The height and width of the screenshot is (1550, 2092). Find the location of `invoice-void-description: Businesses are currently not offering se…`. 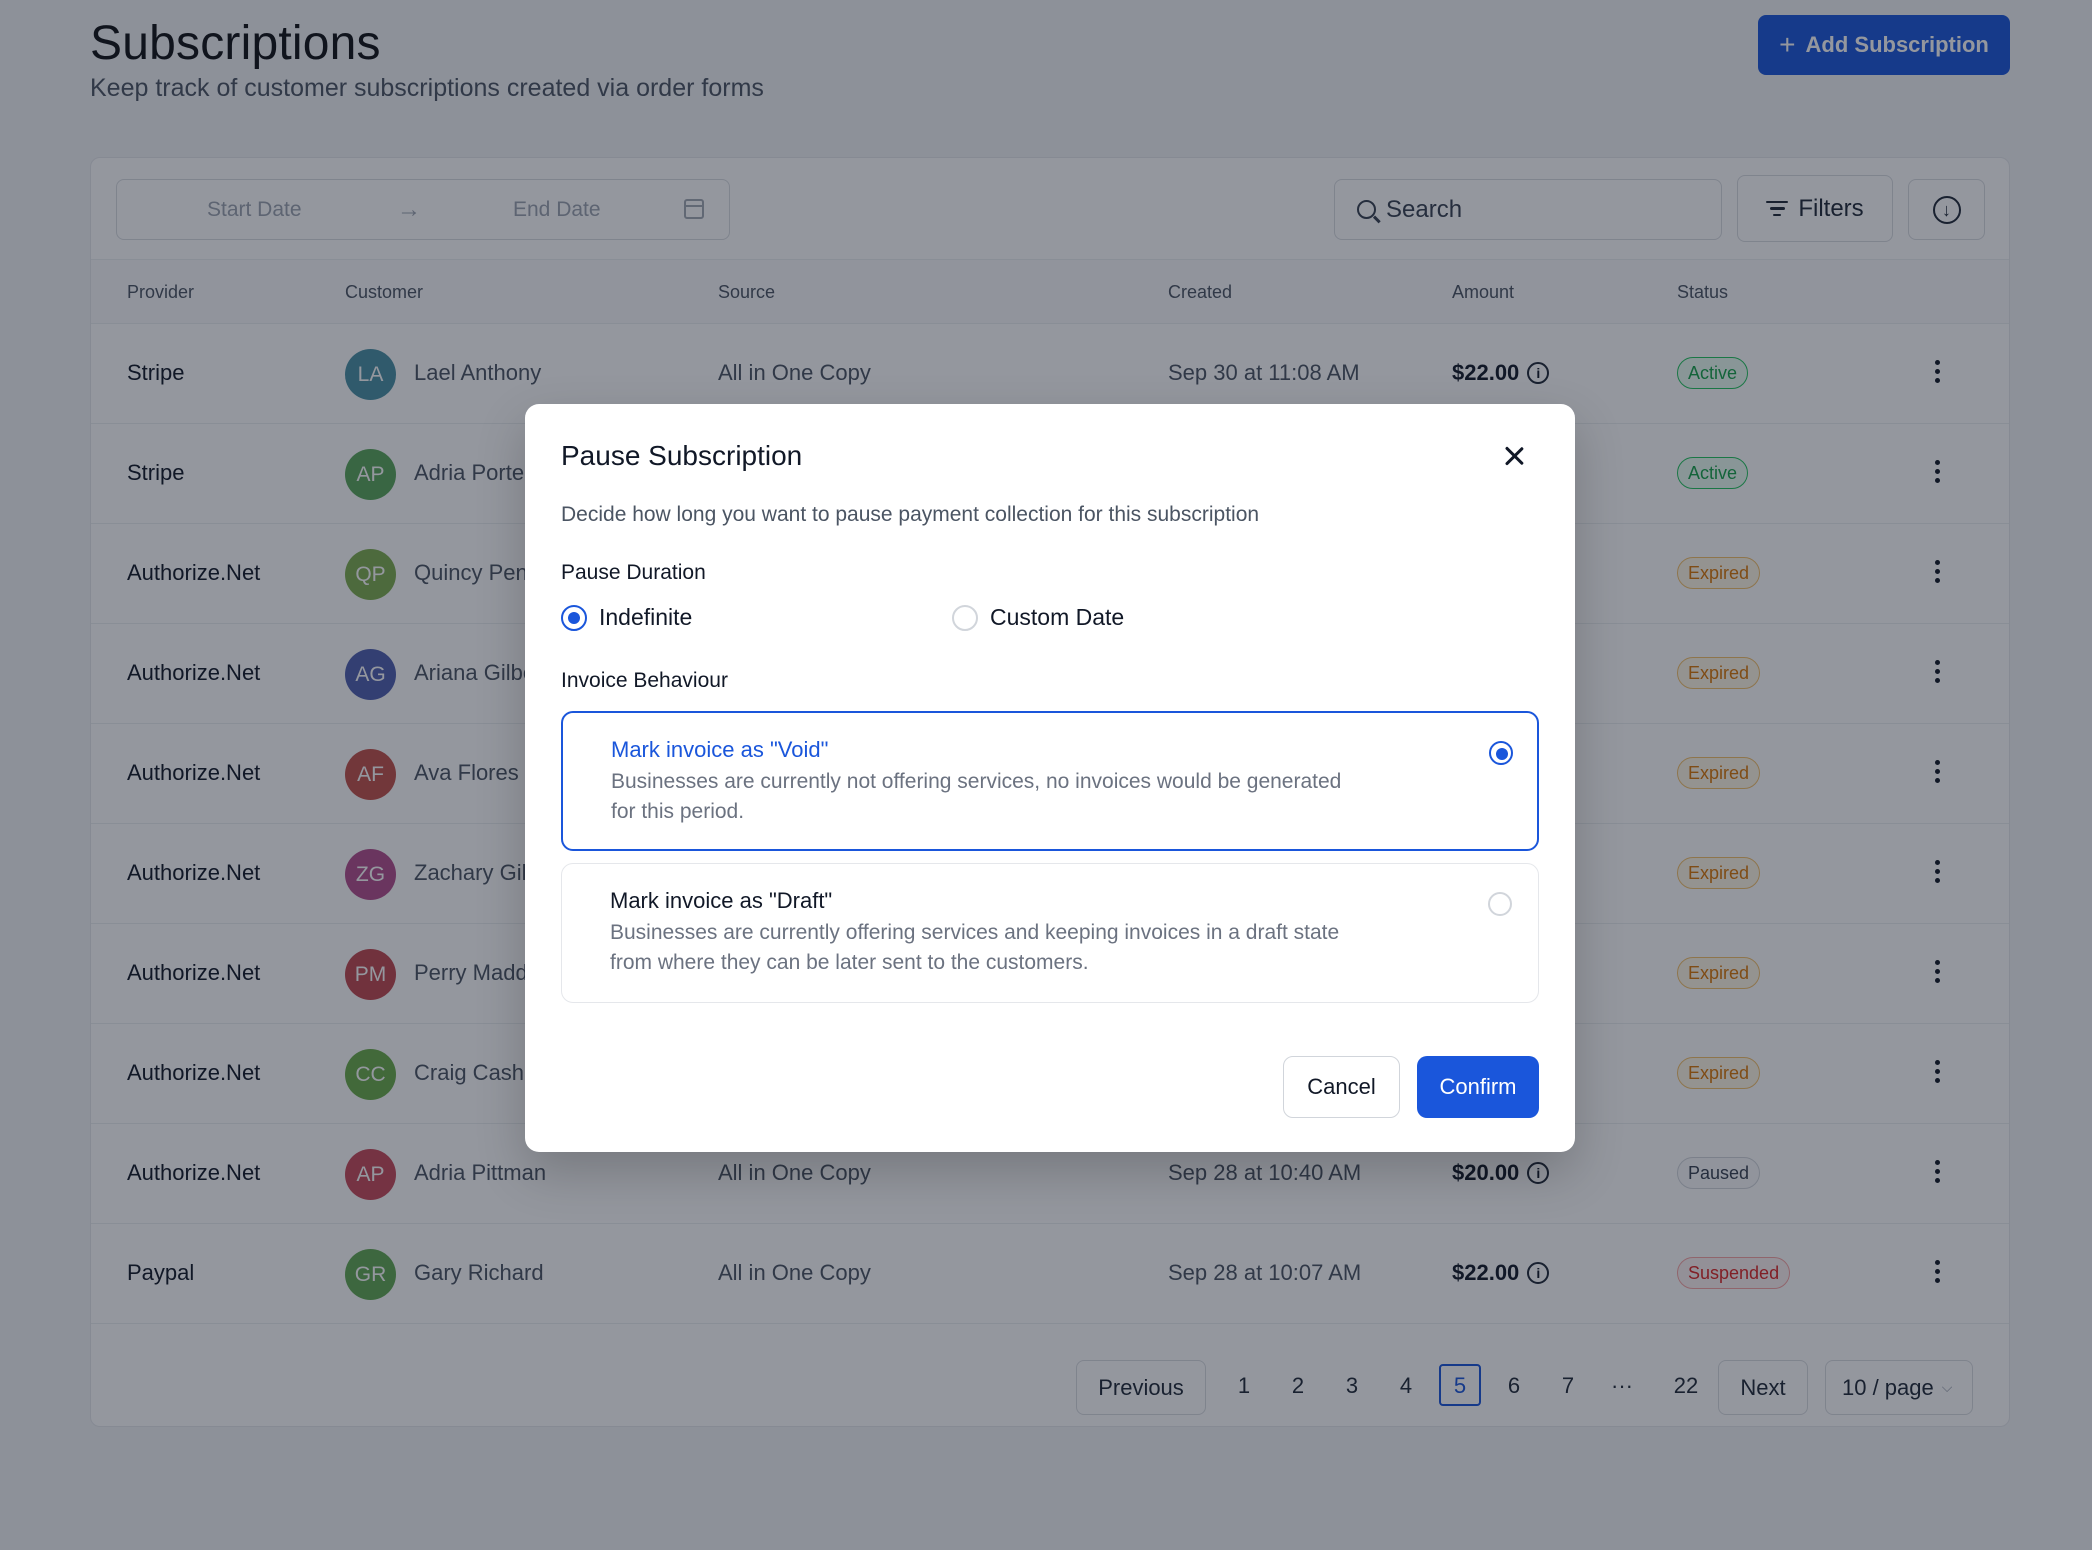

invoice-void-description: Businesses are currently not offering se… is located at coordinates (976, 796).